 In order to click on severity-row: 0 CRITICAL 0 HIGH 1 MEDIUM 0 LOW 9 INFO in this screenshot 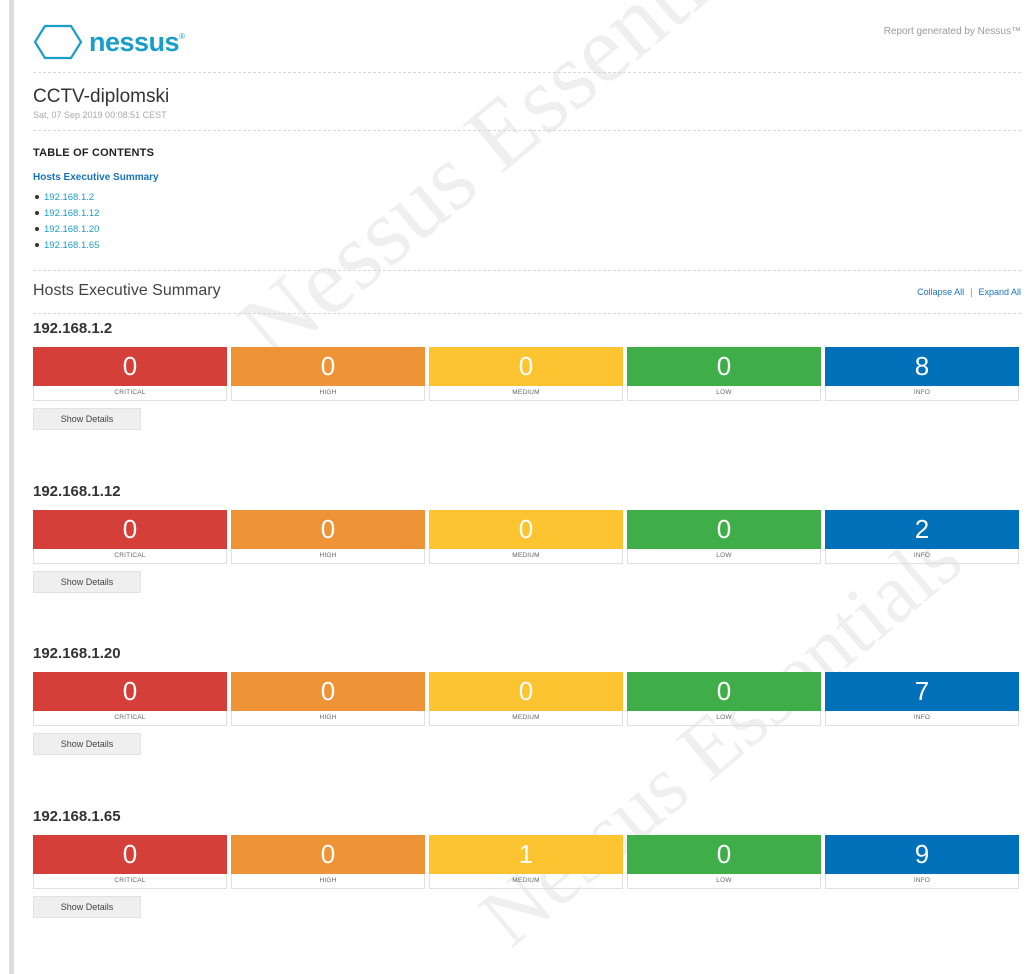, I will do `click(527, 862)`.